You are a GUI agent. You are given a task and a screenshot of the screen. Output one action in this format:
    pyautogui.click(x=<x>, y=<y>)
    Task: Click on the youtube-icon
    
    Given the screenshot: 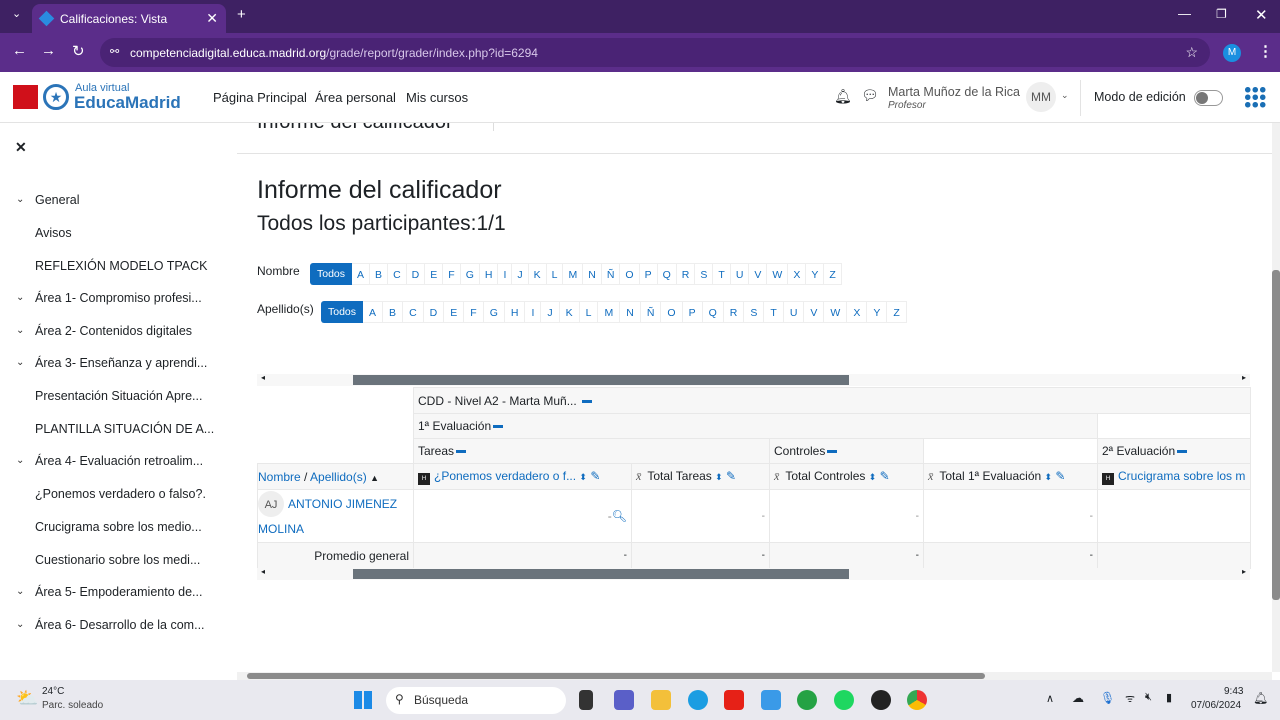 What is the action you would take?
    pyautogui.click(x=734, y=700)
    